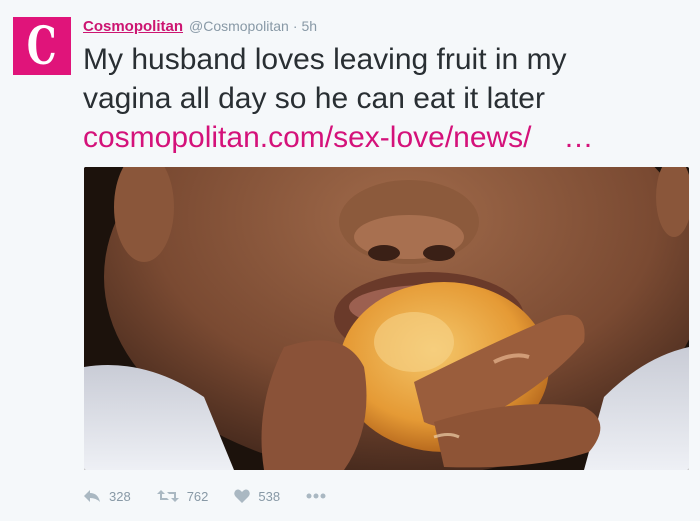  I want to click on tweet-header: Cosmopolitan @Cosmopolitan · 5h, so click(200, 28).